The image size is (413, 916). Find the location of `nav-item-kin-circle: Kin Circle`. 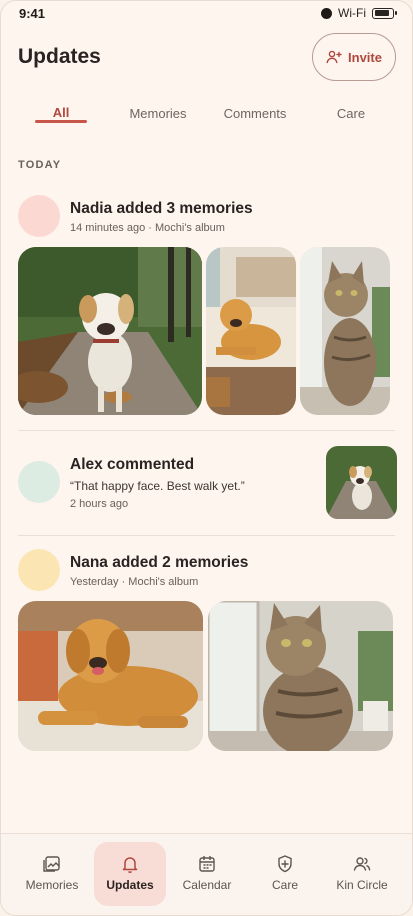

nav-item-kin-circle: Kin Circle is located at coordinates (362, 874).